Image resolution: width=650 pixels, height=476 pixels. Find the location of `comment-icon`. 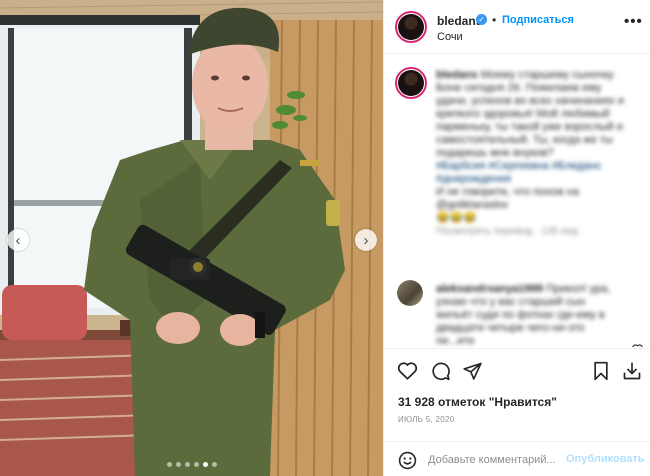

comment-icon is located at coordinates (440, 371).